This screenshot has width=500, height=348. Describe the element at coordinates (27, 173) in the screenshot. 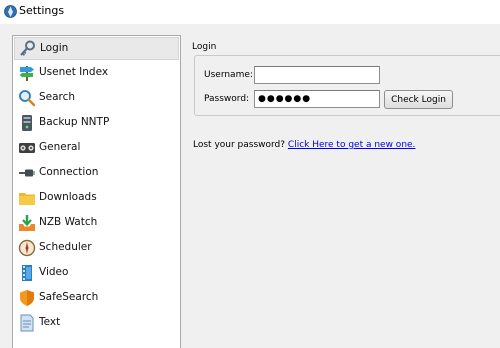

I see `network-cable-icon` at that location.